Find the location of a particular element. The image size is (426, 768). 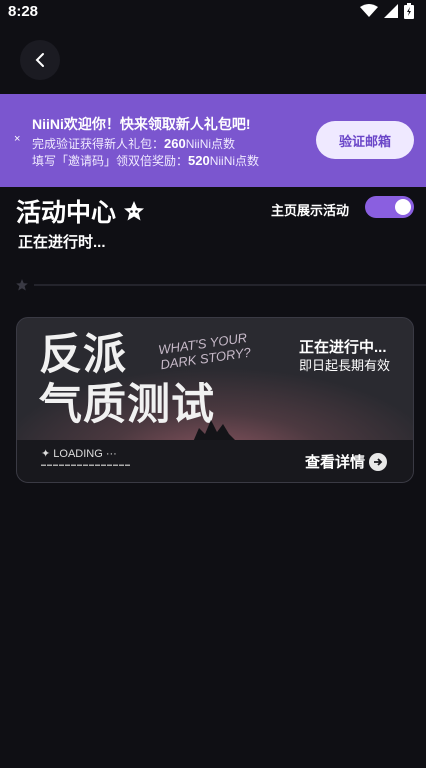

activity-art-title-line2: 气质测试 is located at coordinates (127, 405).